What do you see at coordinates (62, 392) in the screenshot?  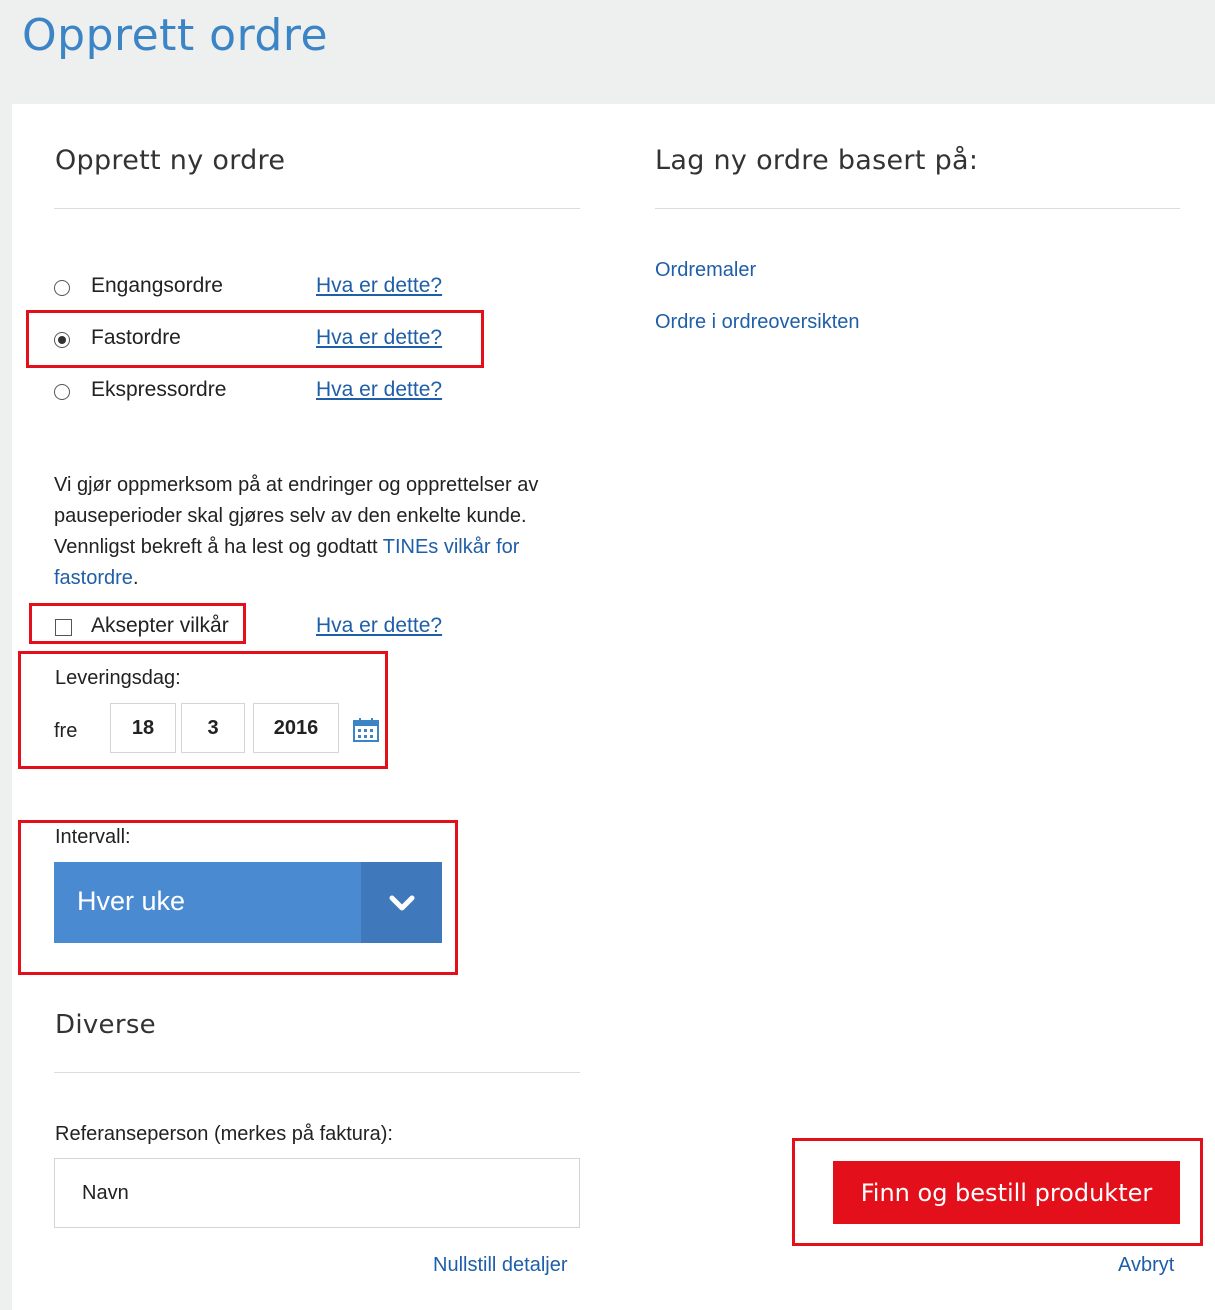 I see `radio-ekspressordre` at bounding box center [62, 392].